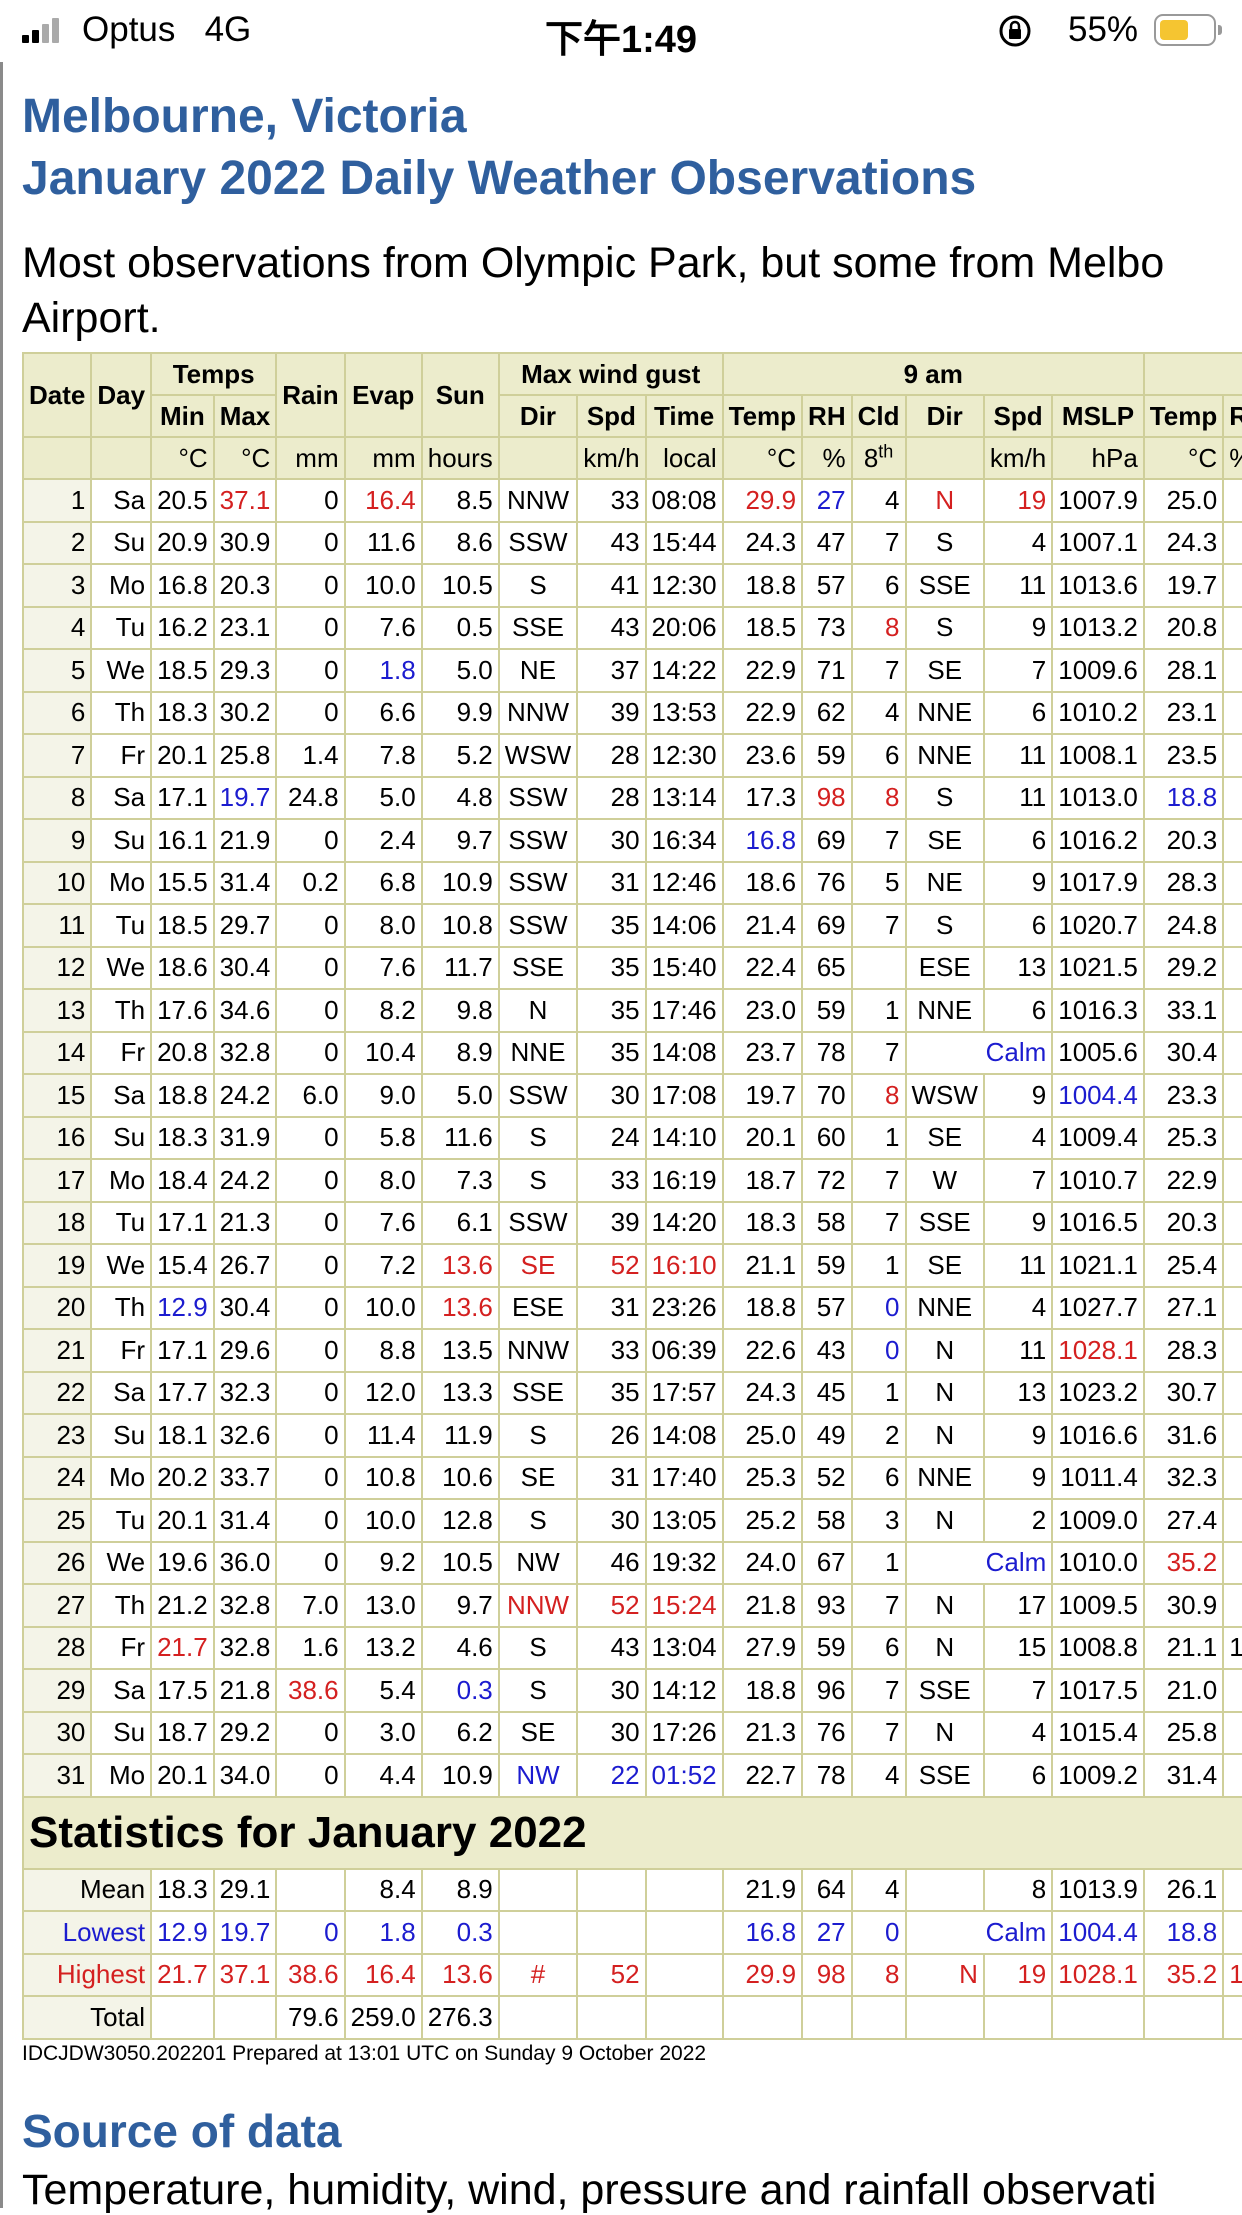  I want to click on table-cell: Fr, so click(121, 1647).